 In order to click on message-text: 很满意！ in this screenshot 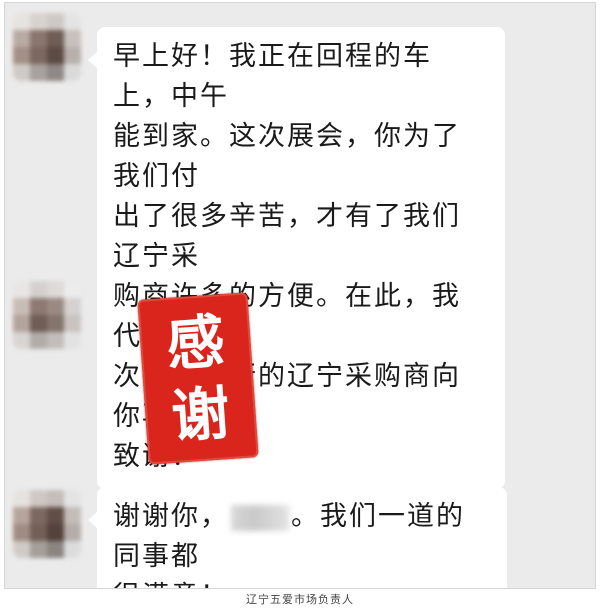, I will do `click(171, 584)`.